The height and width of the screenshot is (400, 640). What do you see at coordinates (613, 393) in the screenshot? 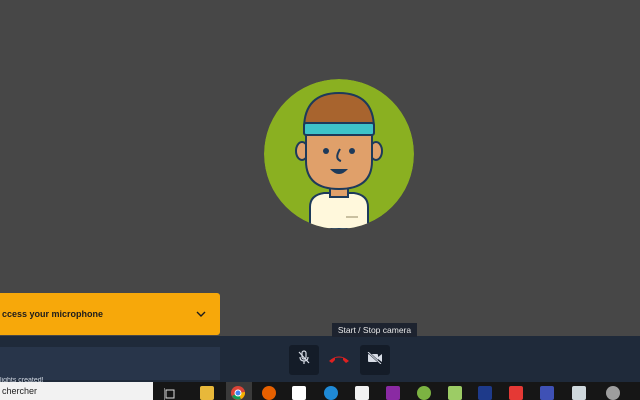
I see `people-icon` at bounding box center [613, 393].